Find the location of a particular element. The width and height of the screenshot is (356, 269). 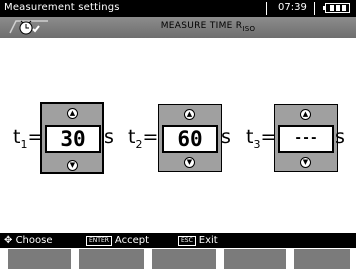

t2-unit: s is located at coordinates (226, 137).